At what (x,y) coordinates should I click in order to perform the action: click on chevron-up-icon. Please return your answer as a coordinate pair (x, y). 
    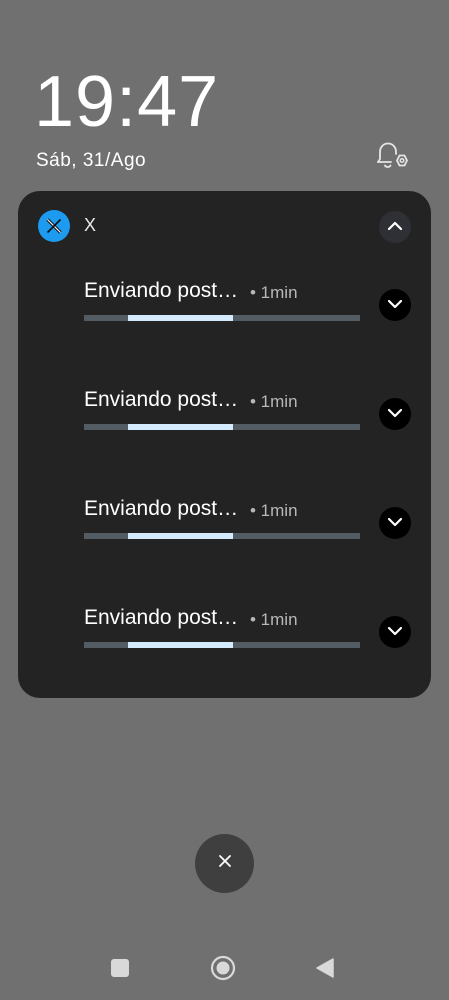
    Looking at the image, I should click on (395, 227).